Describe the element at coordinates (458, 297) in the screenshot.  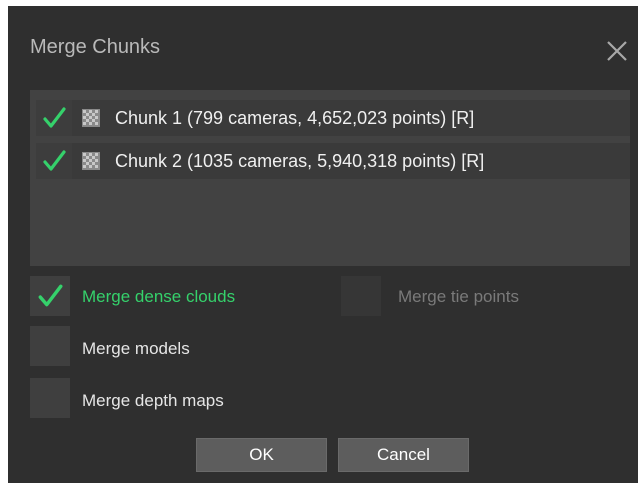
I see `merge-tie-points-label: Merge tie points` at that location.